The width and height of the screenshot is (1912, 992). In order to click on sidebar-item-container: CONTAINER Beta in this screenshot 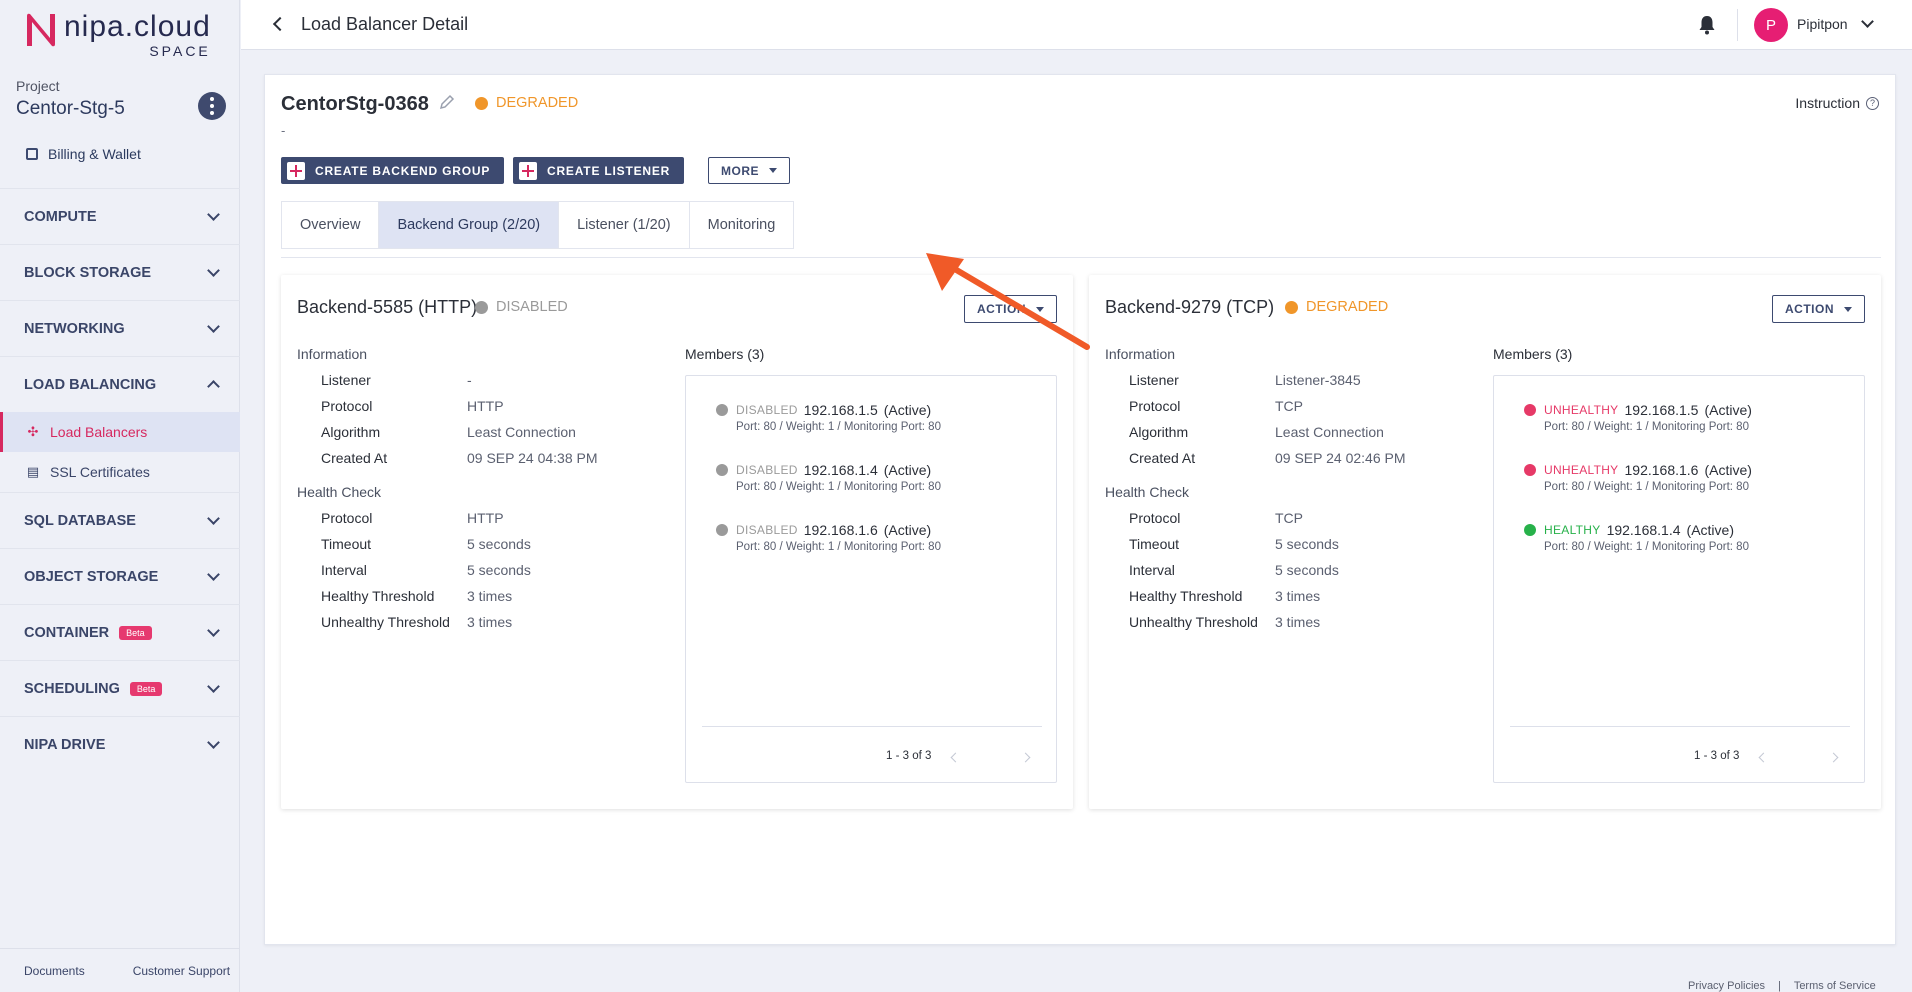, I will do `click(120, 632)`.